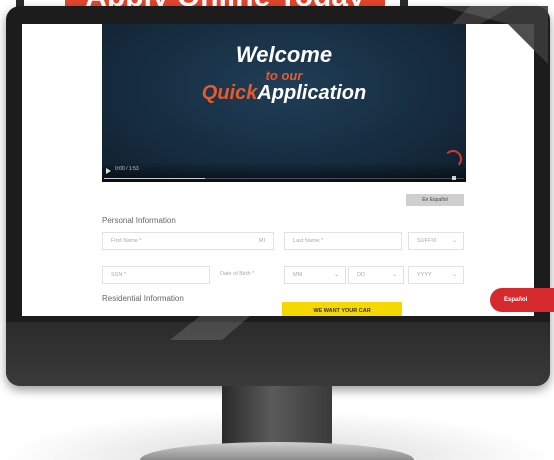 The width and height of the screenshot is (554, 460). Describe the element at coordinates (308, 241) in the screenshot. I see `last-name-placeholder: Last Name *` at that location.